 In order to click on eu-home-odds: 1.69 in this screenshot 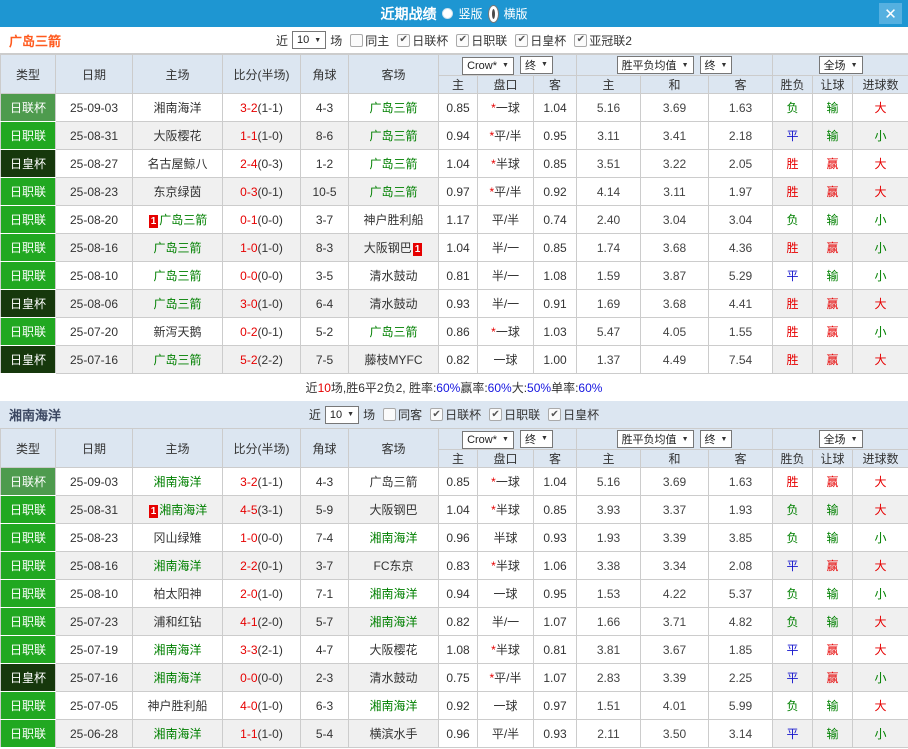, I will do `click(608, 303)`.